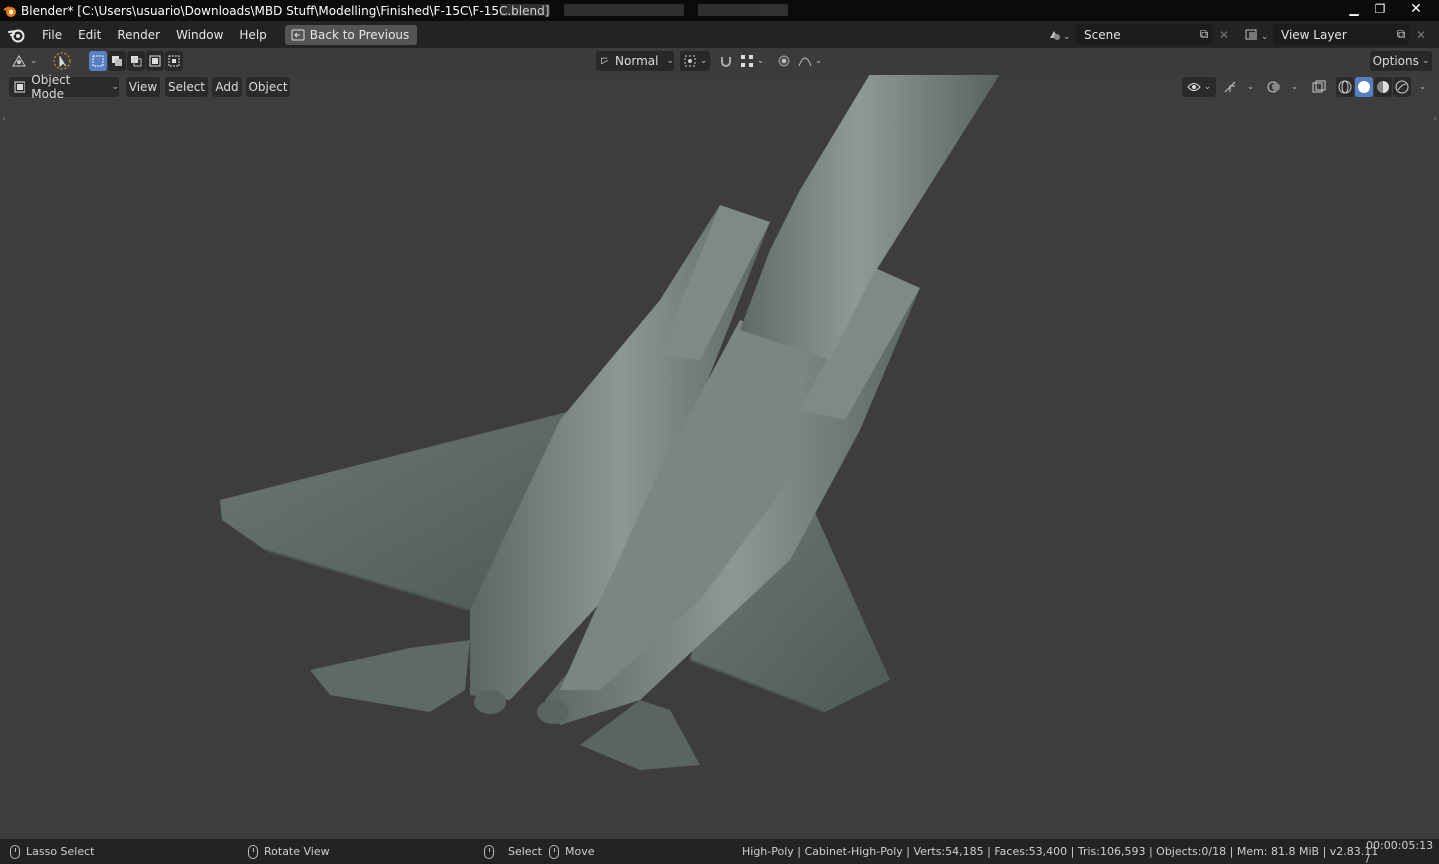 This screenshot has width=1439, height=864. Describe the element at coordinates (1435, 119) in the screenshot. I see `sidebar-expand-arrow: ‹` at that location.